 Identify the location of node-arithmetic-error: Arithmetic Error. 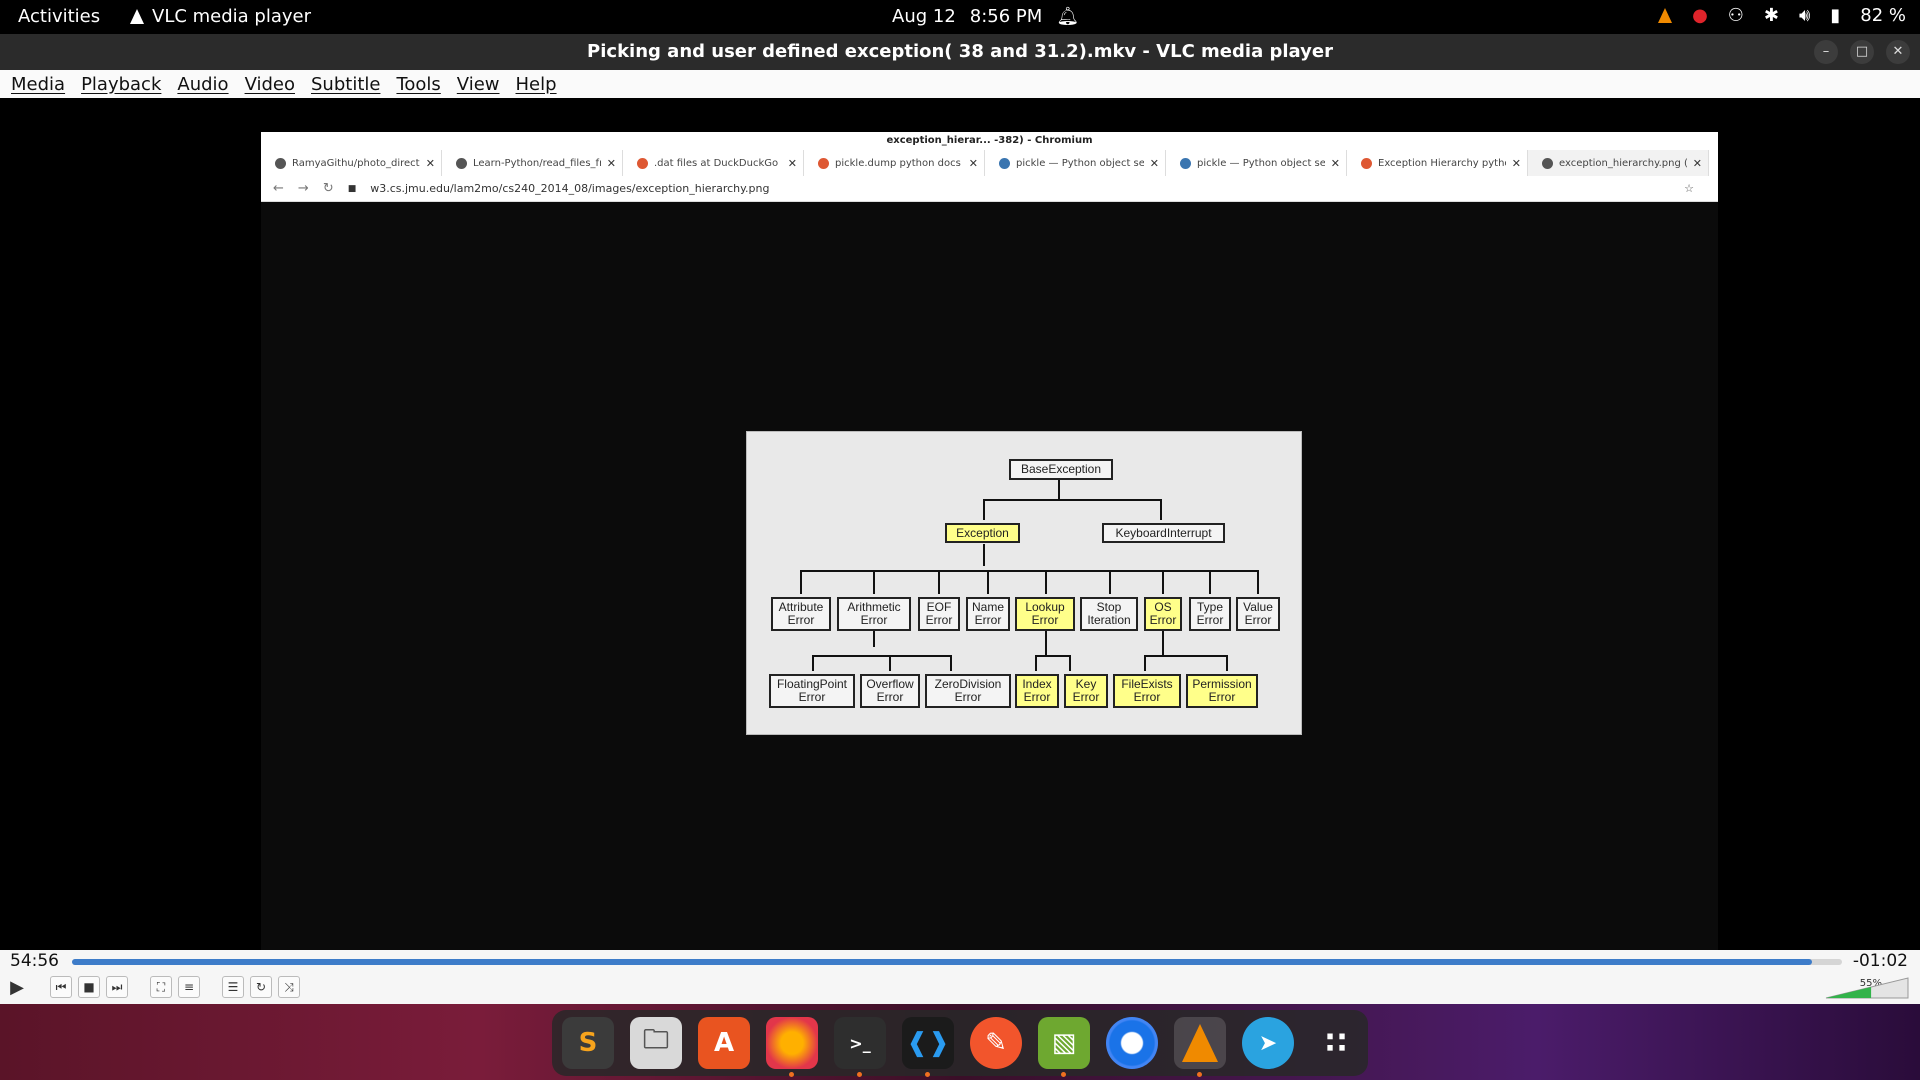
(874, 614).